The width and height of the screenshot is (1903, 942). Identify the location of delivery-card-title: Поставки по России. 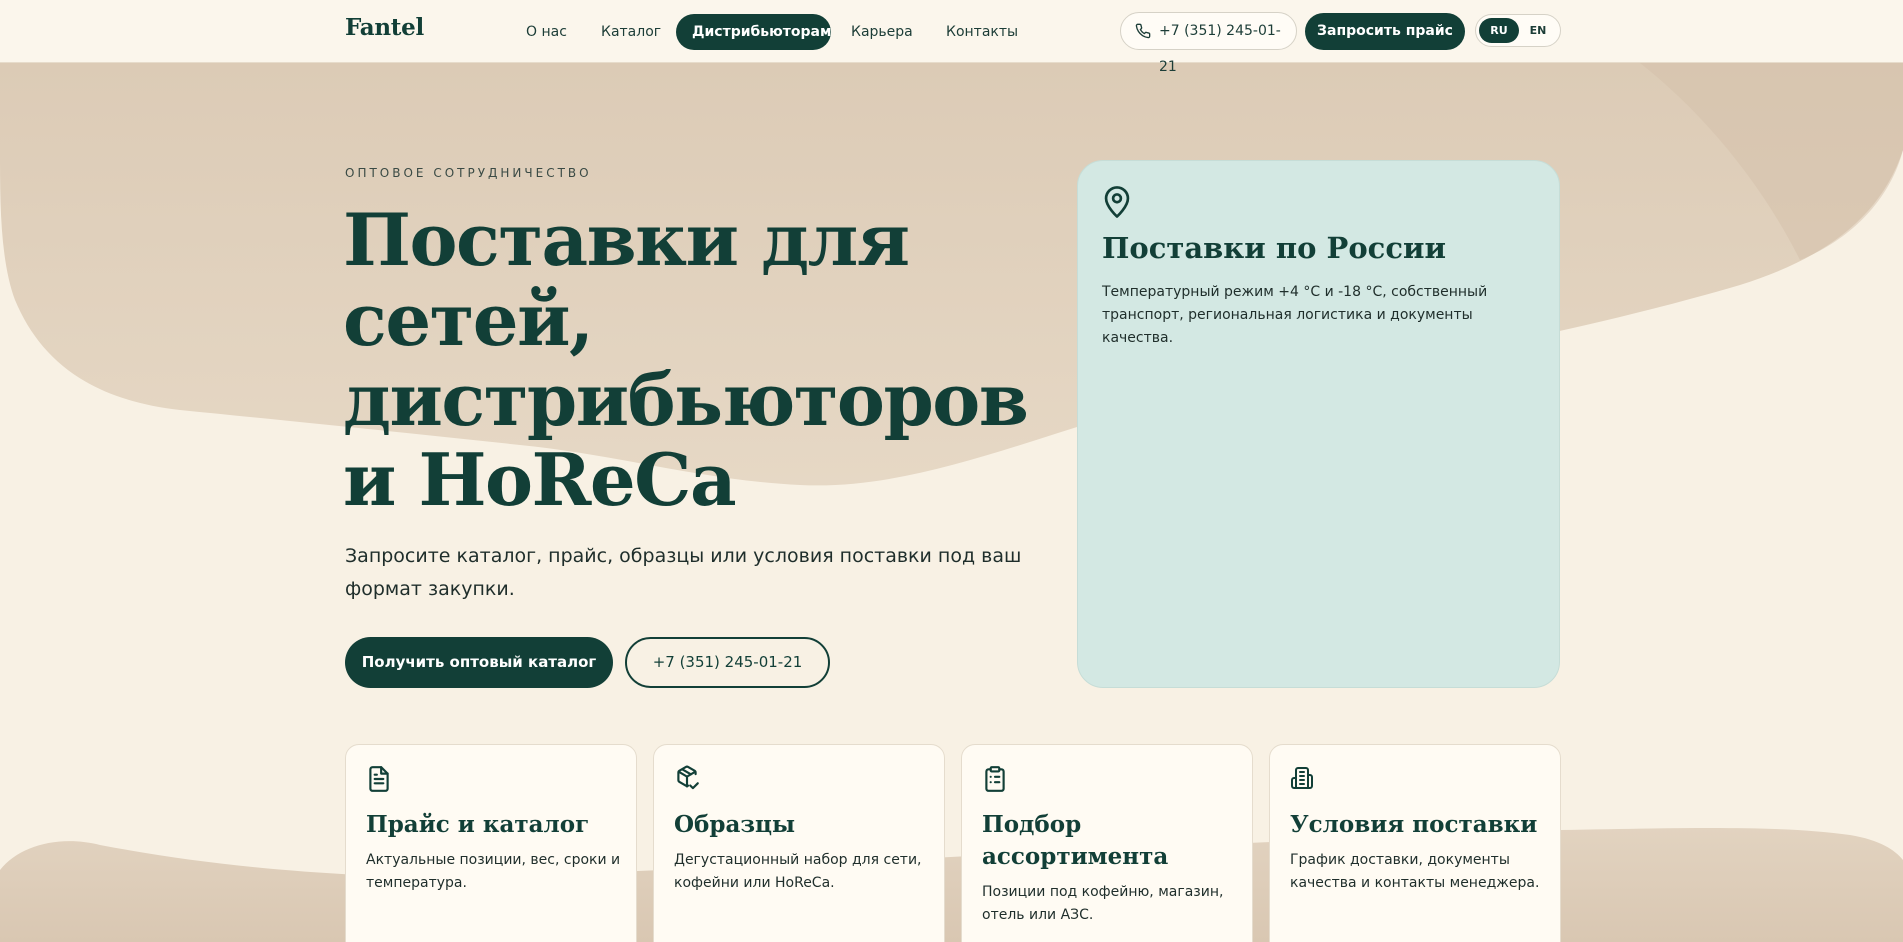
(1274, 248).